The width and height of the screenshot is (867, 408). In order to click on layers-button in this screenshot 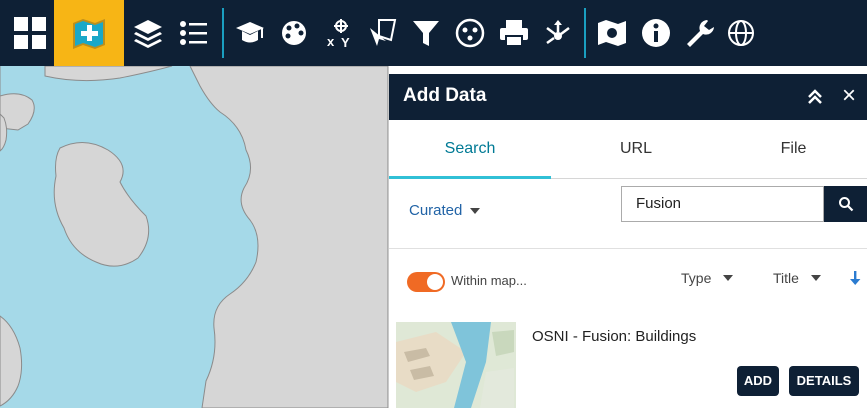, I will do `click(148, 33)`.